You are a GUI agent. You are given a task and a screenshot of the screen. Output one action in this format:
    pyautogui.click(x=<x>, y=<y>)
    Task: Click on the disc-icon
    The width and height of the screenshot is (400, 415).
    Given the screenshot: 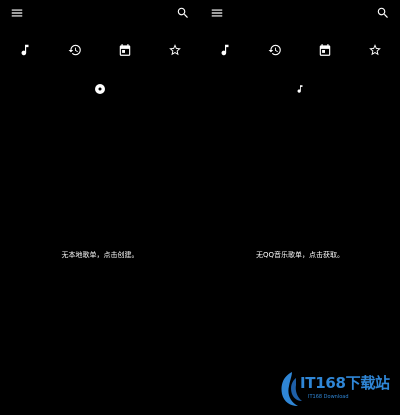 What is the action you would take?
    pyautogui.click(x=100, y=89)
    